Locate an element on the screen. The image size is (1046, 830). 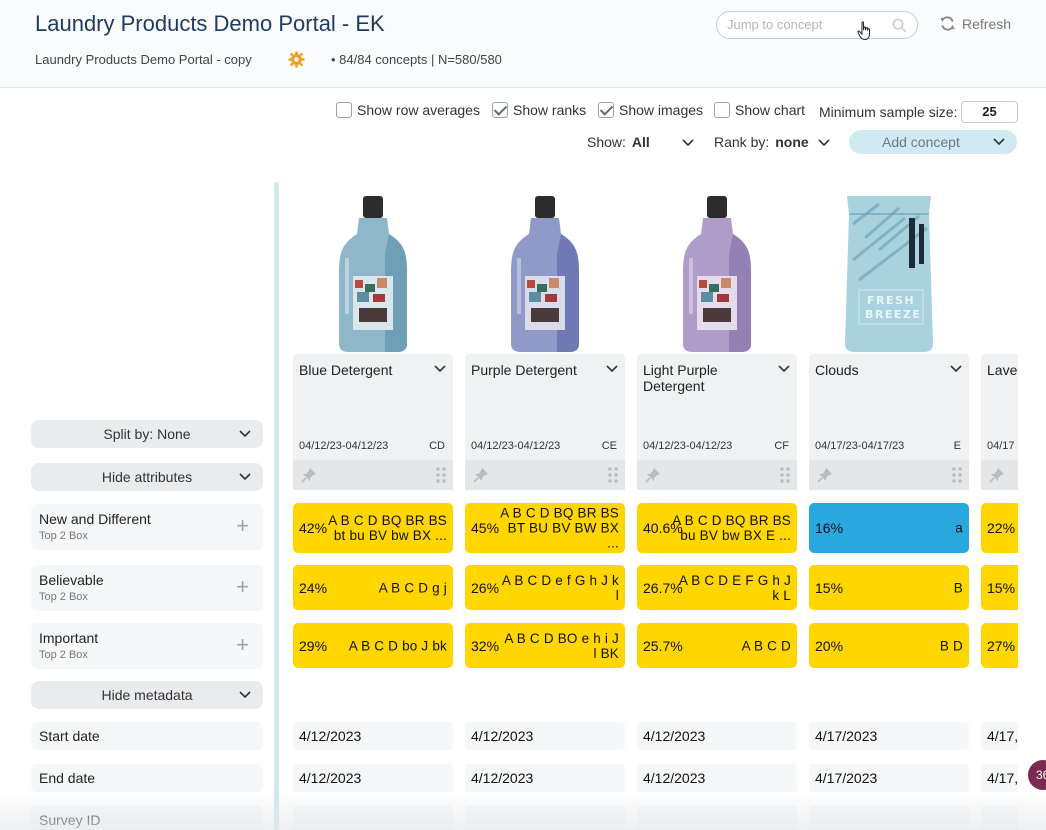
value-cell: 25.7% A B C D is located at coordinates (717, 645).